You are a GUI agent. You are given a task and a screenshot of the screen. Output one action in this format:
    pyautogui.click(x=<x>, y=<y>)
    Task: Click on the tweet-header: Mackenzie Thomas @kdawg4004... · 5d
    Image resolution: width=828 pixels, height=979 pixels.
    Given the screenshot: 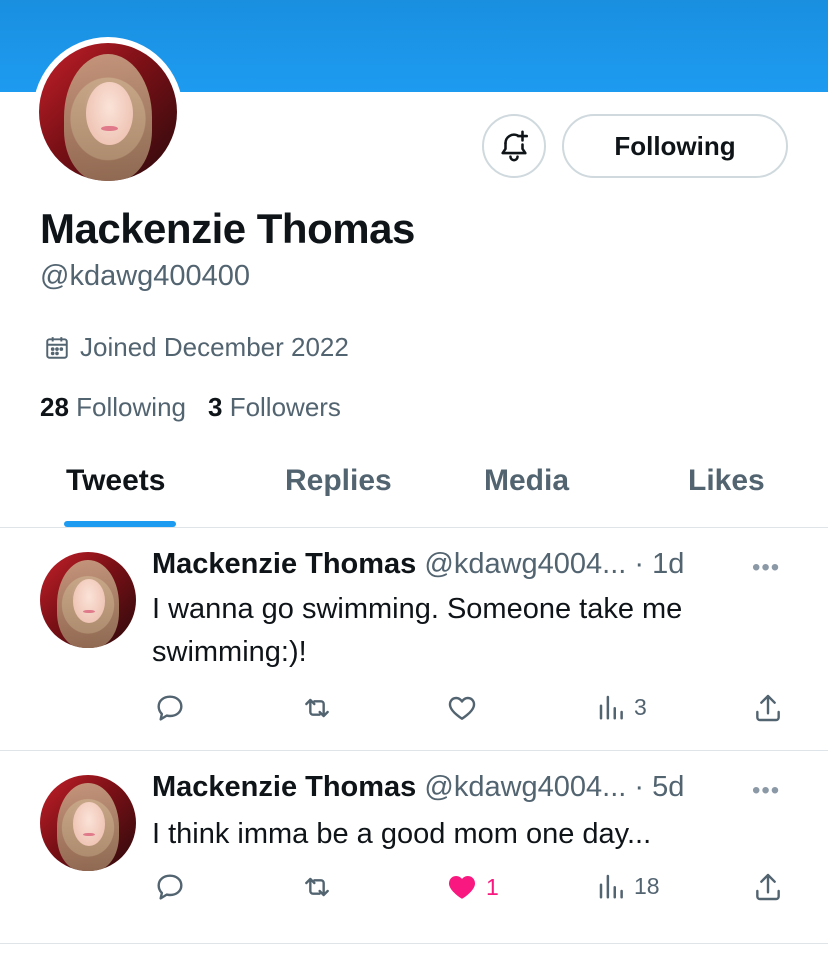 What is the action you would take?
    pyautogui.click(x=418, y=787)
    